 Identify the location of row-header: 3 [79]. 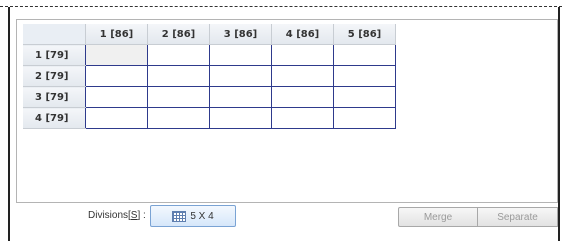
(54, 97).